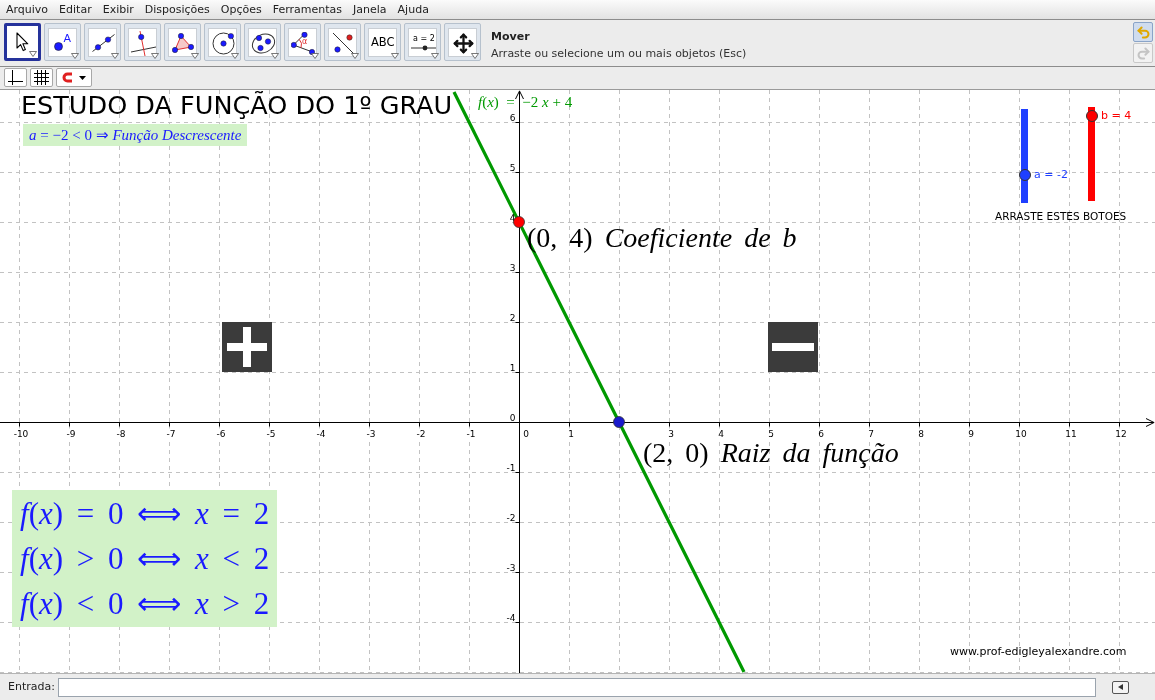 Image resolution: width=1155 pixels, height=700 pixels. Describe the element at coordinates (821, 433) in the screenshot. I see `x-tick-label: 6` at that location.